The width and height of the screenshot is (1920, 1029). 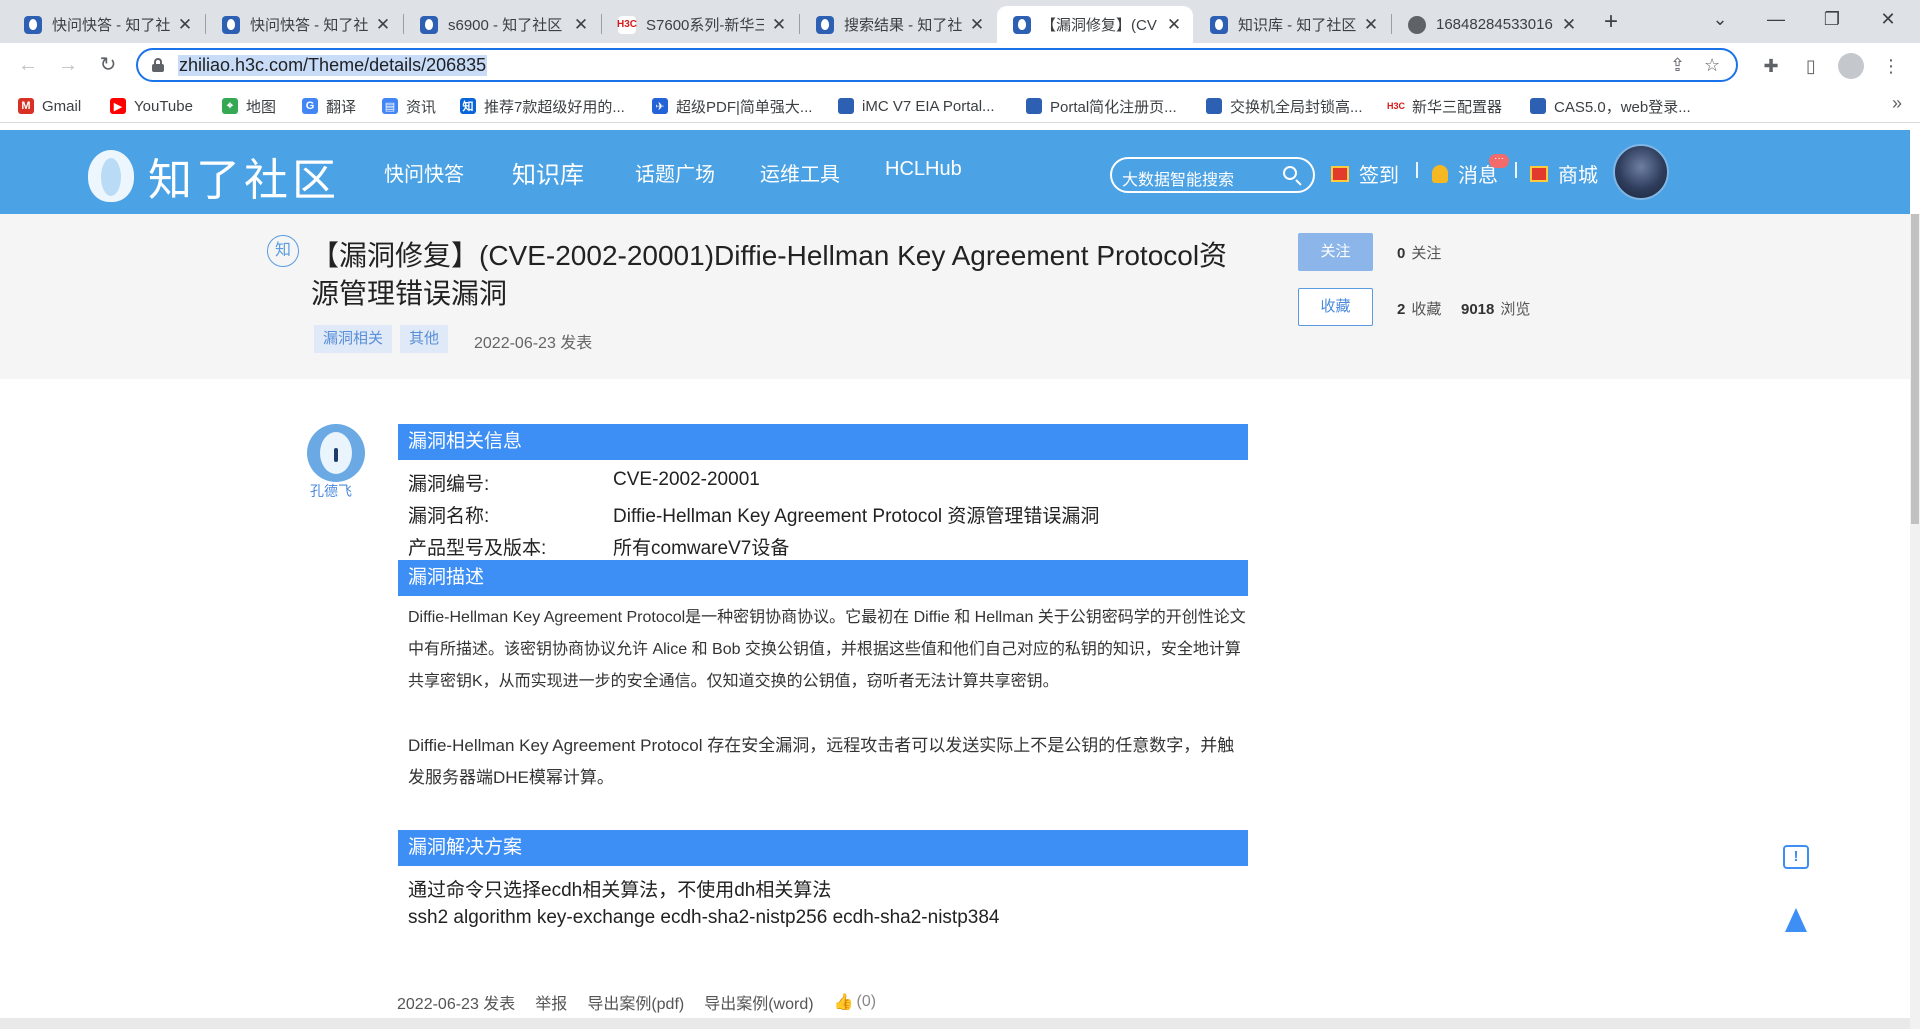 What do you see at coordinates (1417, 24) in the screenshot?
I see `globe-icon` at bounding box center [1417, 24].